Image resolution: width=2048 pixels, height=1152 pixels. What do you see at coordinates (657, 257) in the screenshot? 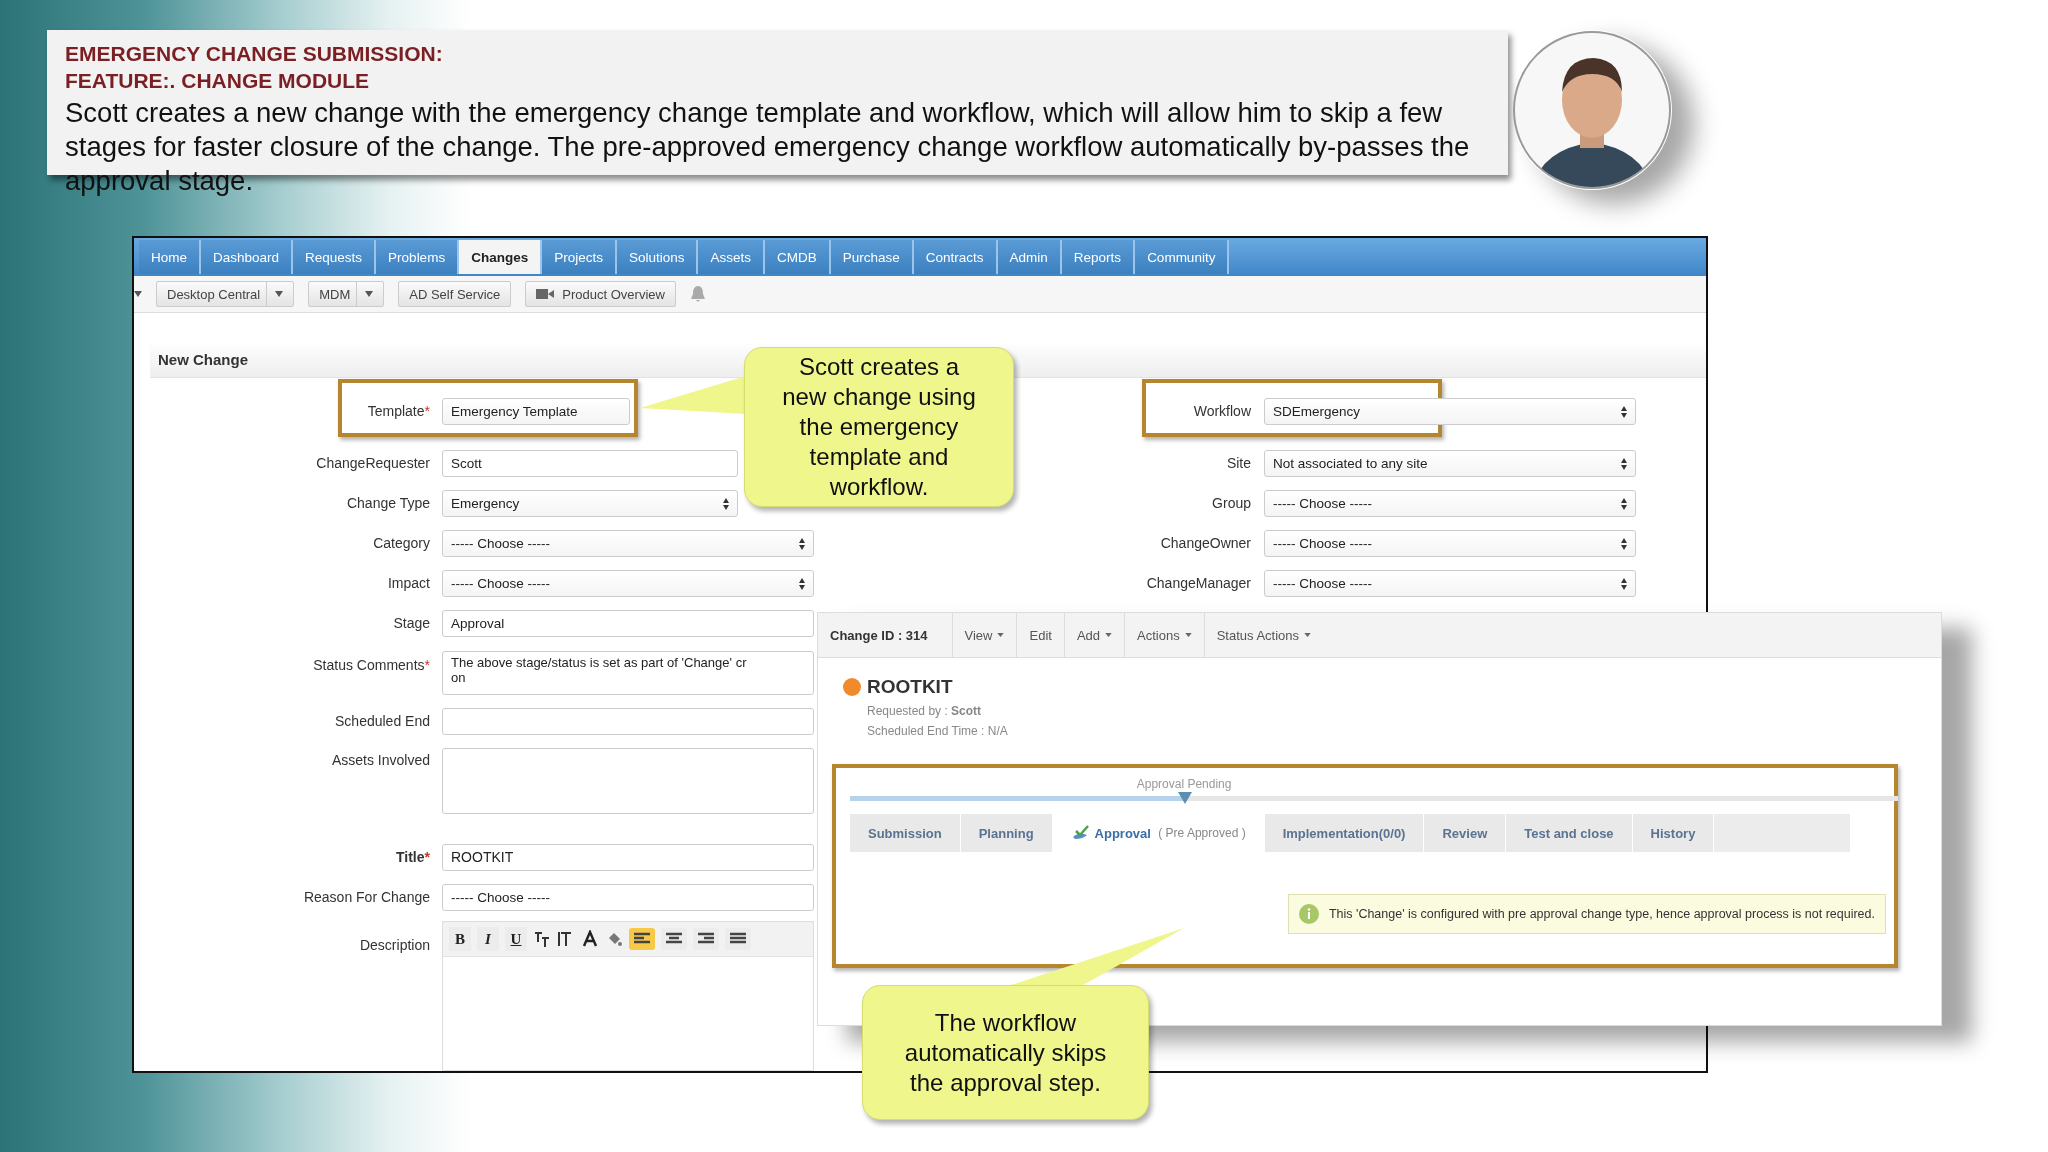
I see `nav-tab: Solutions` at bounding box center [657, 257].